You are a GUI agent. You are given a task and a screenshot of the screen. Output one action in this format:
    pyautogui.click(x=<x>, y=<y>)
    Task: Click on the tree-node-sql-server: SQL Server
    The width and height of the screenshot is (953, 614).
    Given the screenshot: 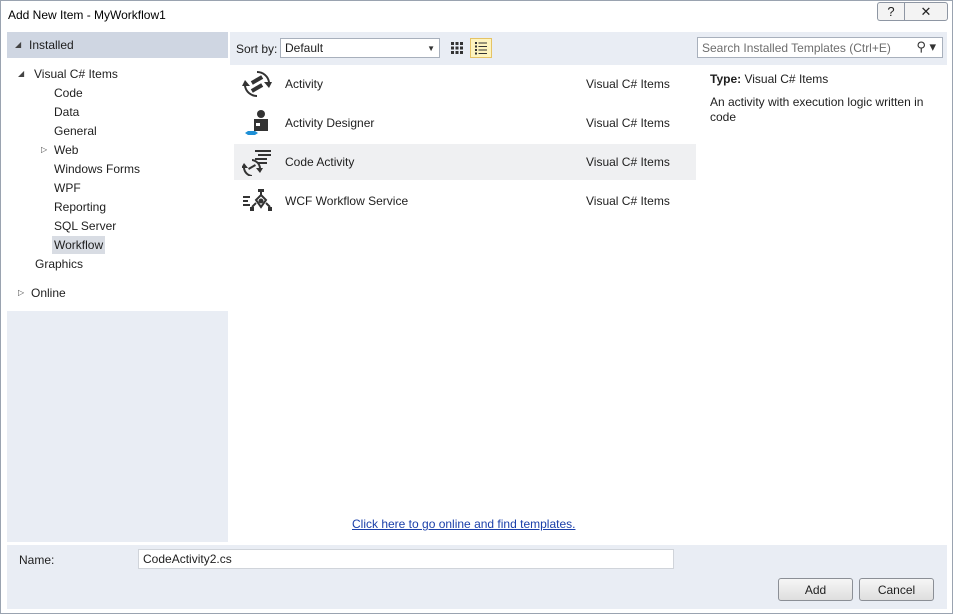 What is the action you would take?
    pyautogui.click(x=85, y=226)
    